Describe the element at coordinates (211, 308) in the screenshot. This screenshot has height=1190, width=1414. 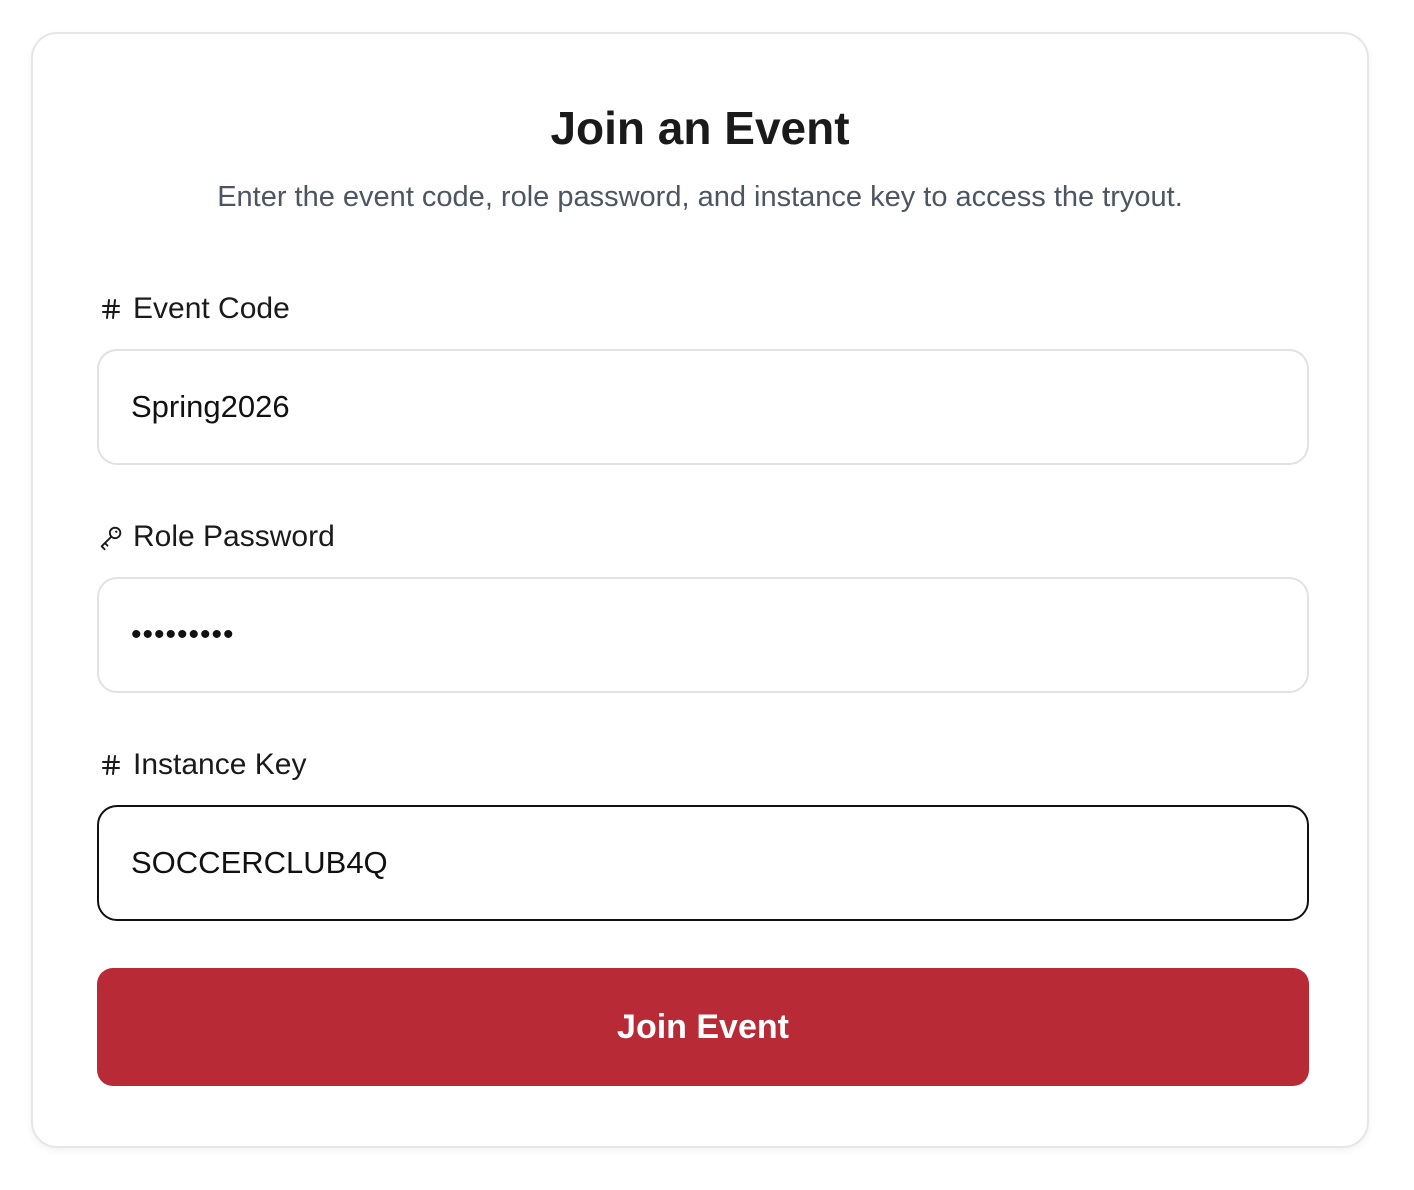
I see `event-code-label-text: Event Code` at that location.